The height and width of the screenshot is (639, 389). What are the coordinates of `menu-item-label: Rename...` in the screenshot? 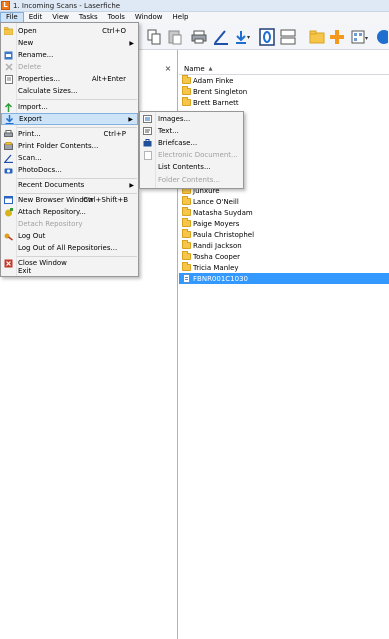 It's located at (36, 55).